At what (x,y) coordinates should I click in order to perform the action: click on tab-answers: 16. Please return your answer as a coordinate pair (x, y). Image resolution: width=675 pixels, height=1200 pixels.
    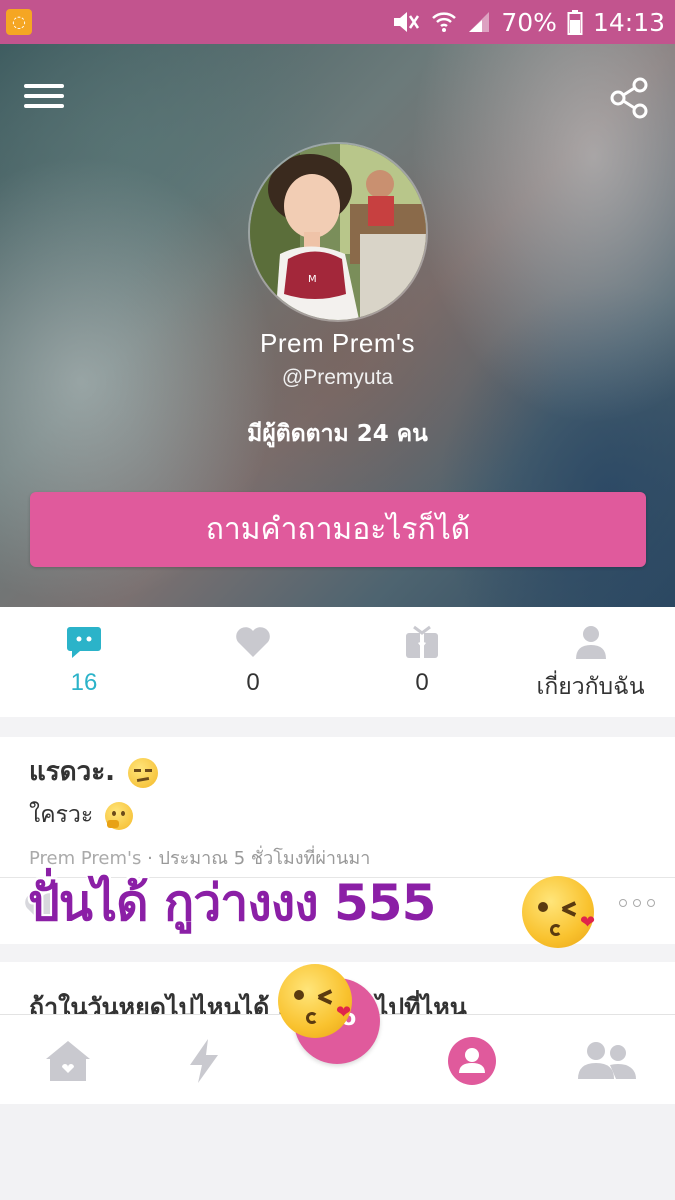
    Looking at the image, I should click on (84, 662).